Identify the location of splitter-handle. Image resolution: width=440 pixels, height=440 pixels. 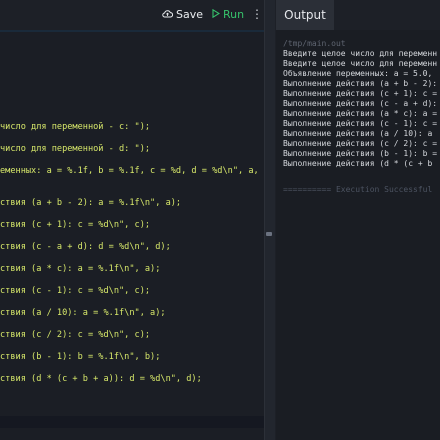
(269, 234).